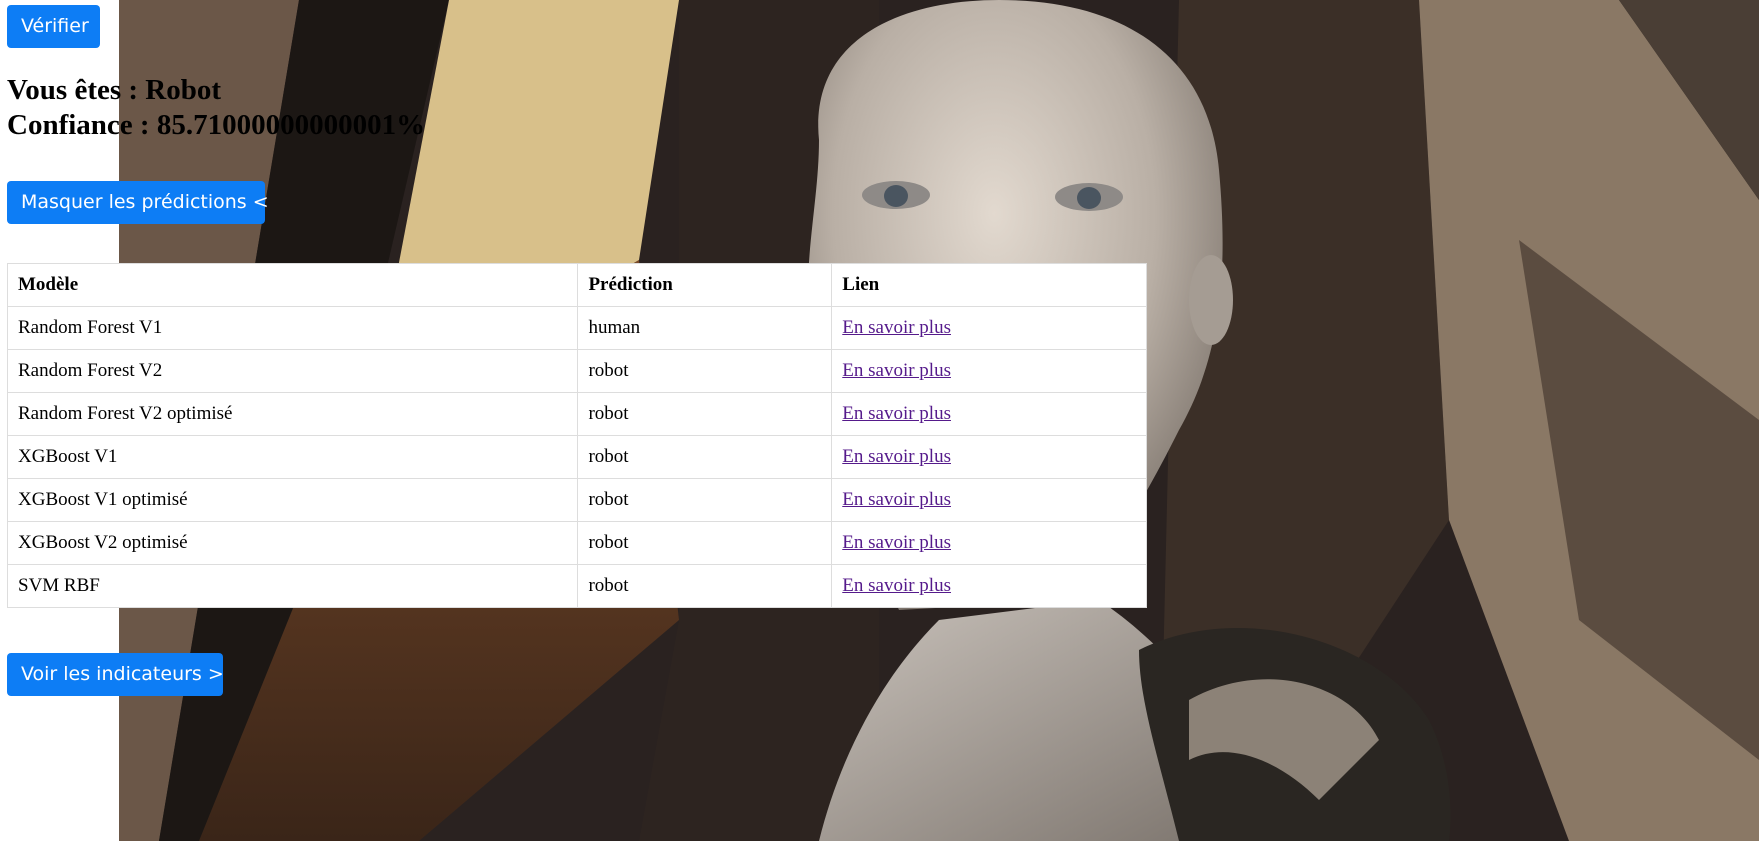 The image size is (1759, 841). I want to click on model-cell: XGBoost V2 optimisé, so click(292, 543).